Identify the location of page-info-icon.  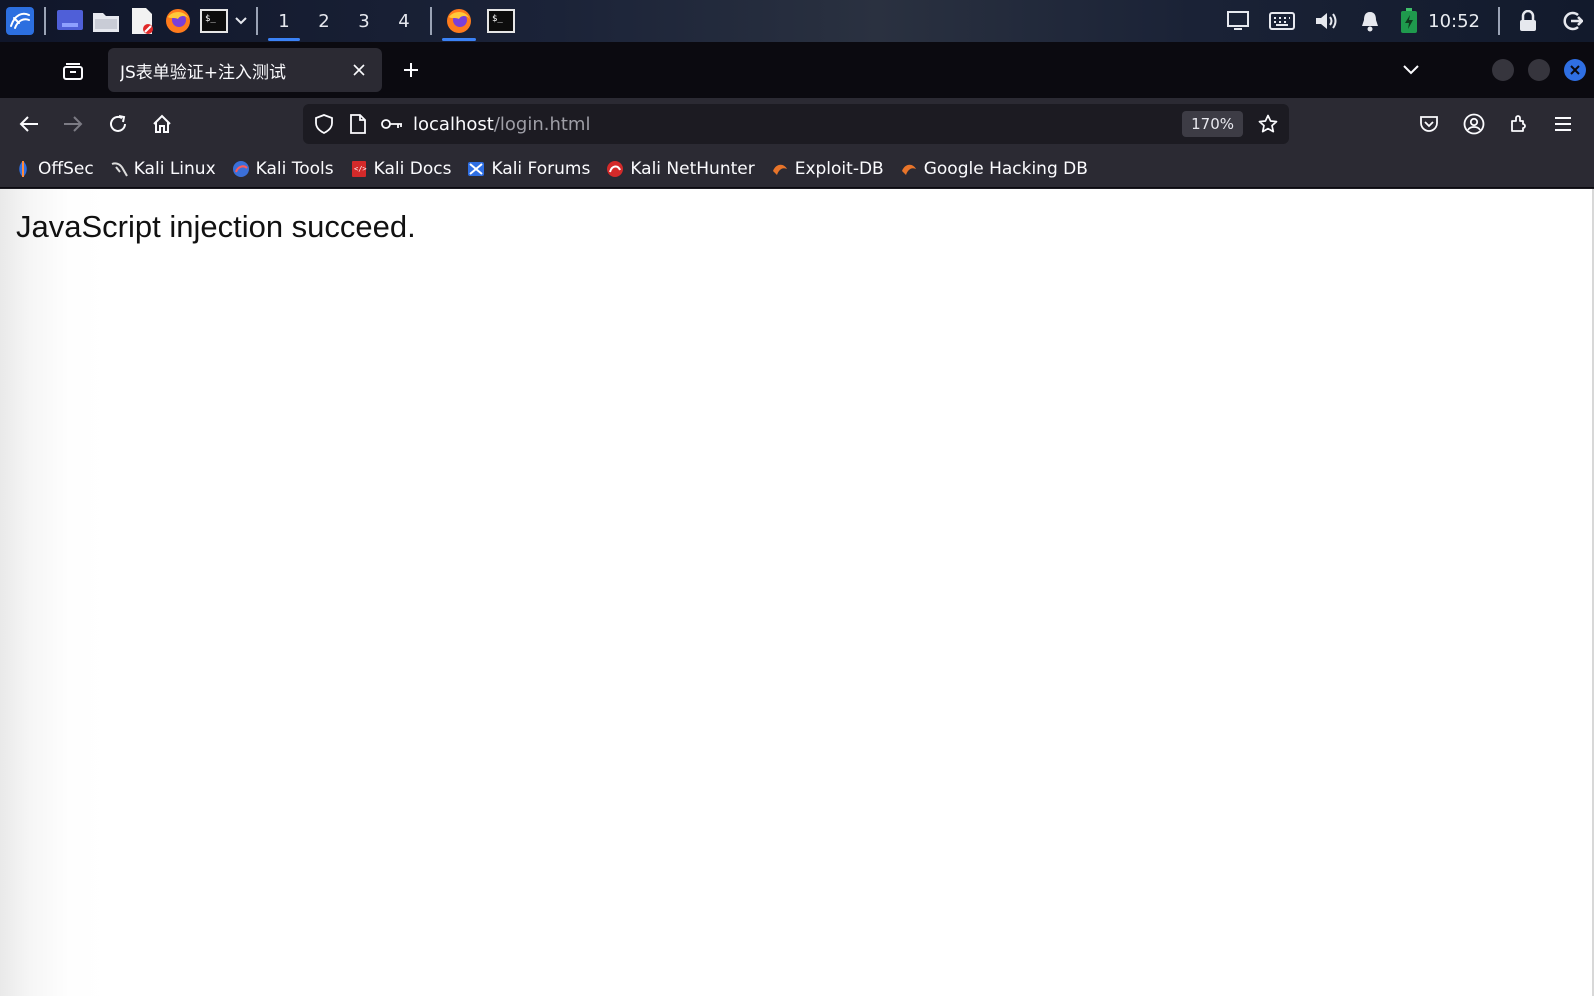
(358, 124).